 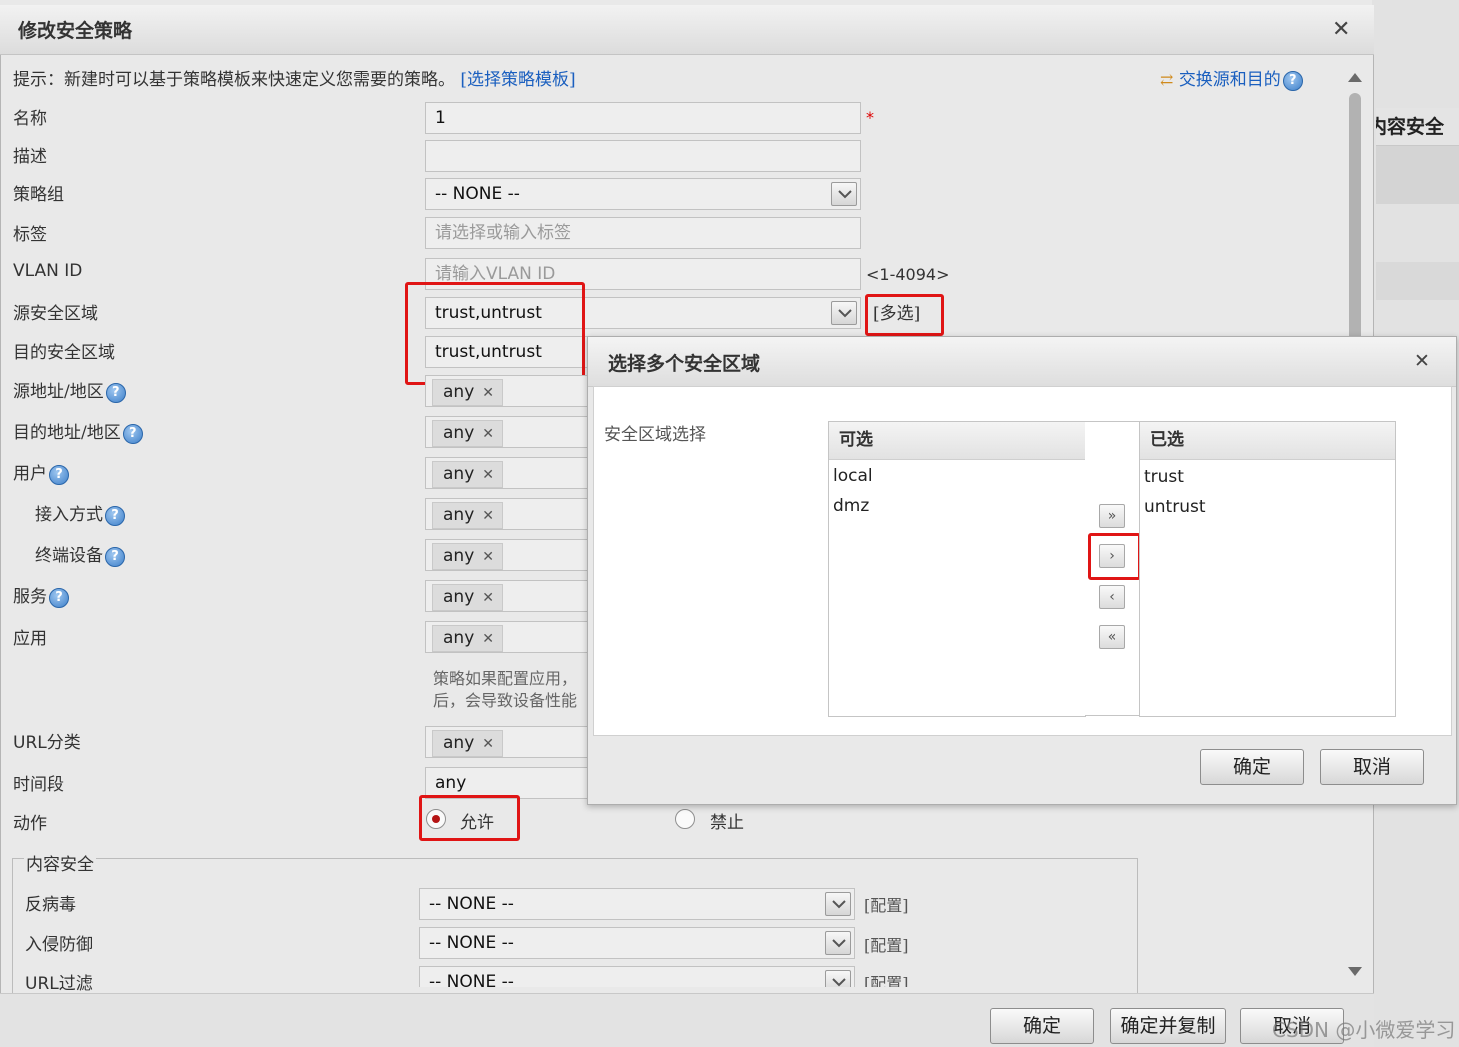 I want to click on app-field: any ✕, so click(x=507, y=637).